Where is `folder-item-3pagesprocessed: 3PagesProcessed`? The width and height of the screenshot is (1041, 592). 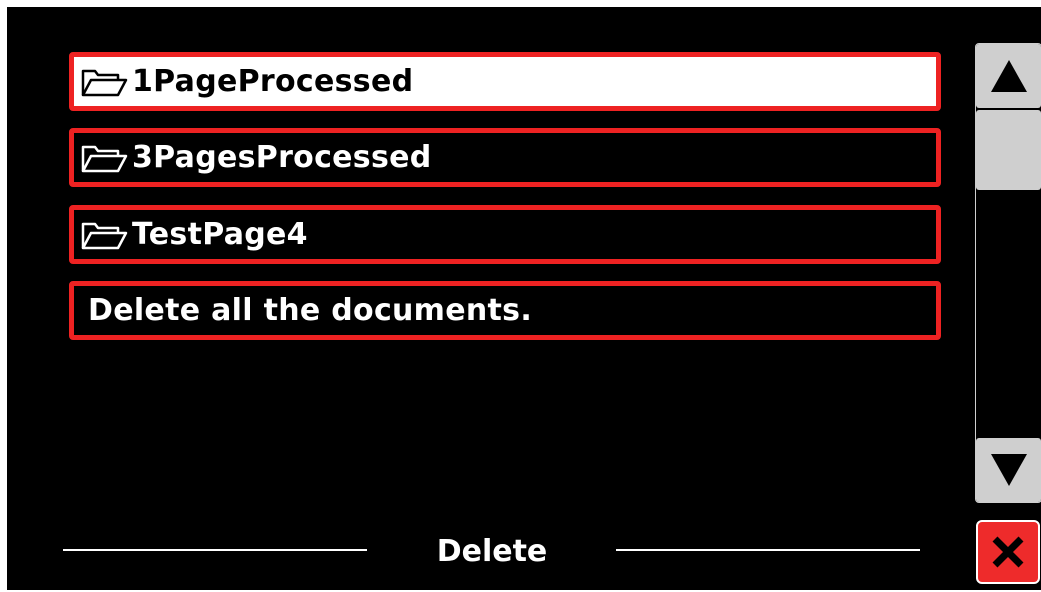 folder-item-3pagesprocessed: 3PagesProcessed is located at coordinates (505, 157).